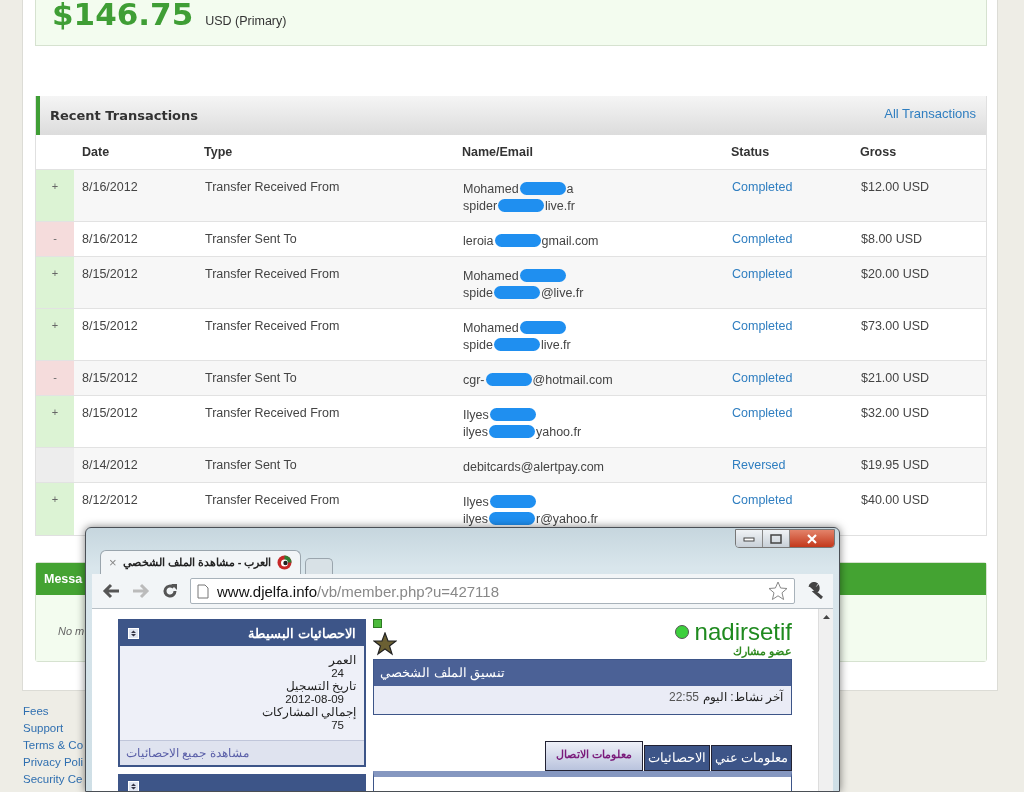 The width and height of the screenshot is (1024, 792). I want to click on all-transactions-link: All Transactions, so click(930, 113).